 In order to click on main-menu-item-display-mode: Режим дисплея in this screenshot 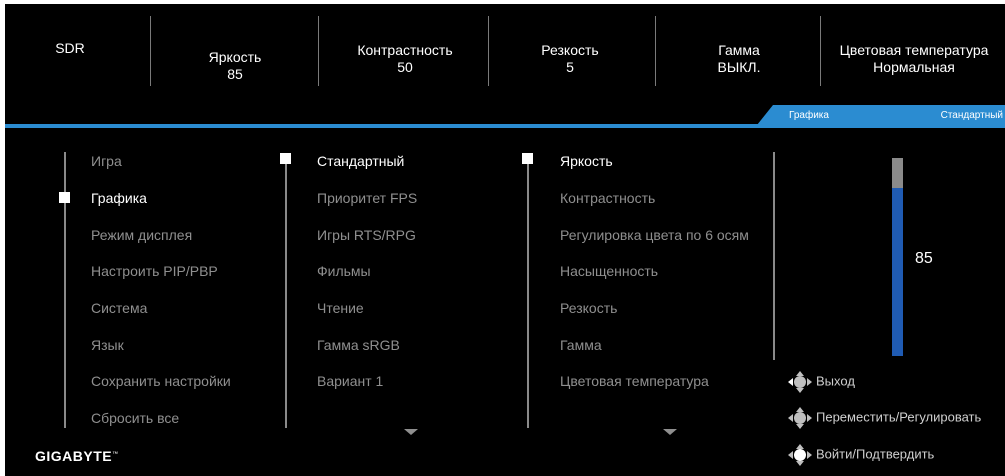, I will do `click(141, 235)`.